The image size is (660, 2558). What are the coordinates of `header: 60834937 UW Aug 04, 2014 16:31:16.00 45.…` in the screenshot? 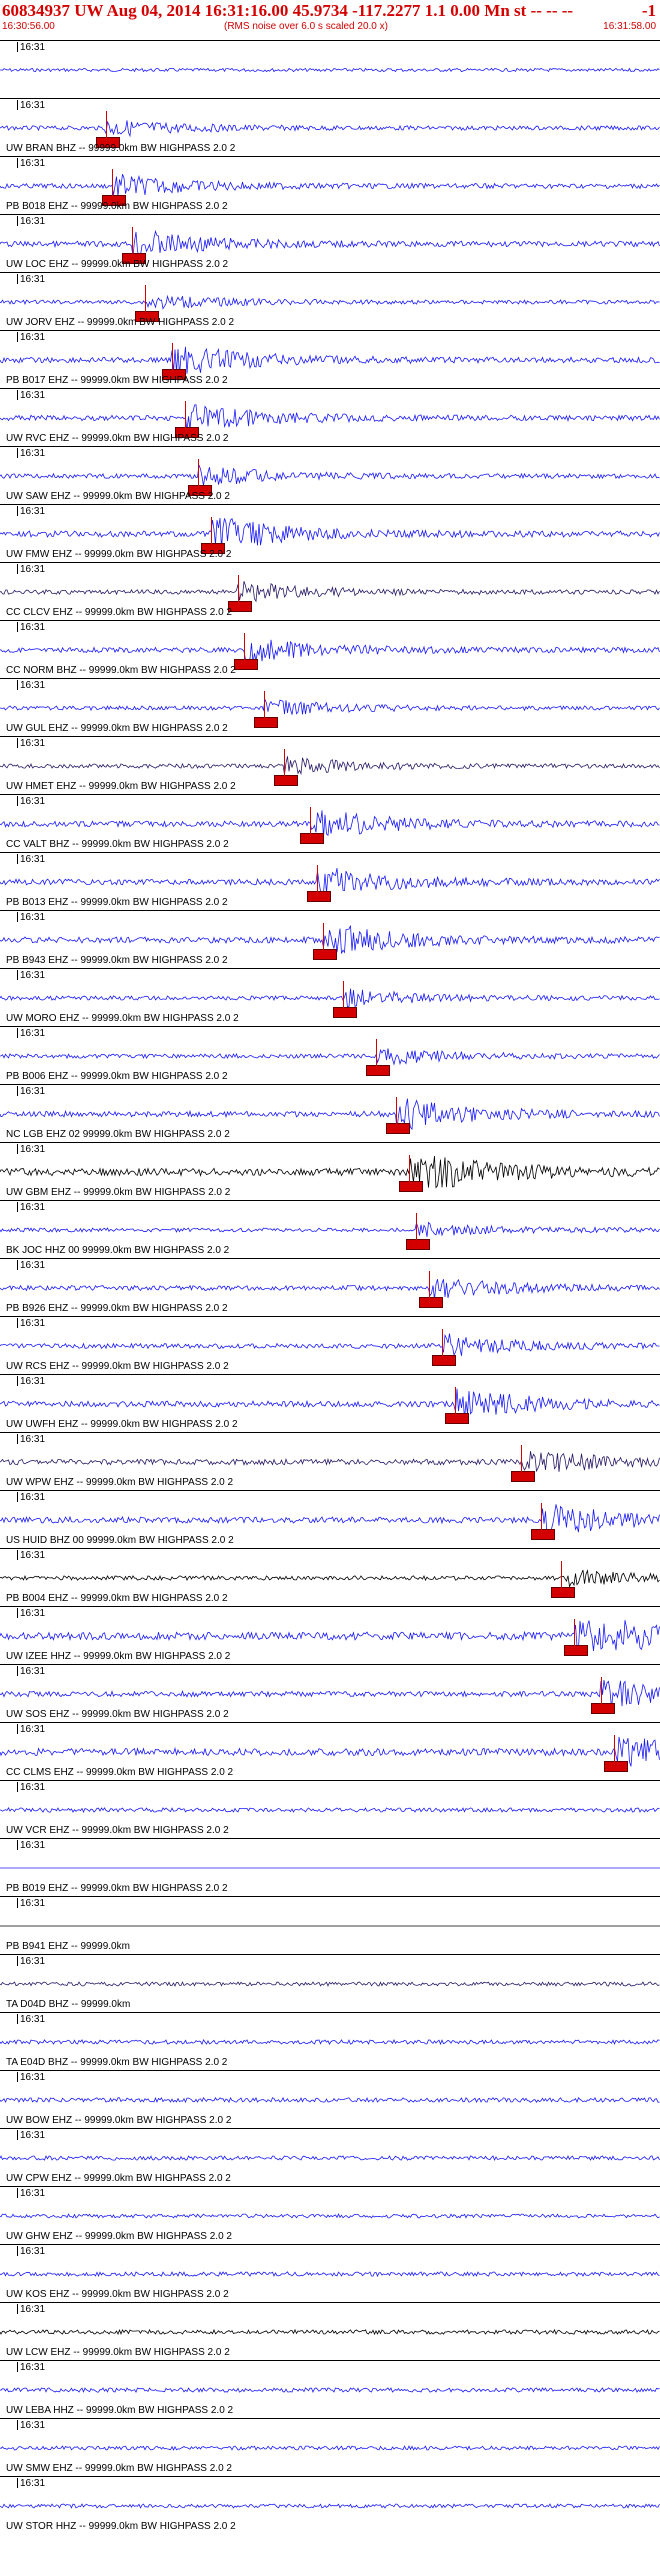 It's located at (330, 20).